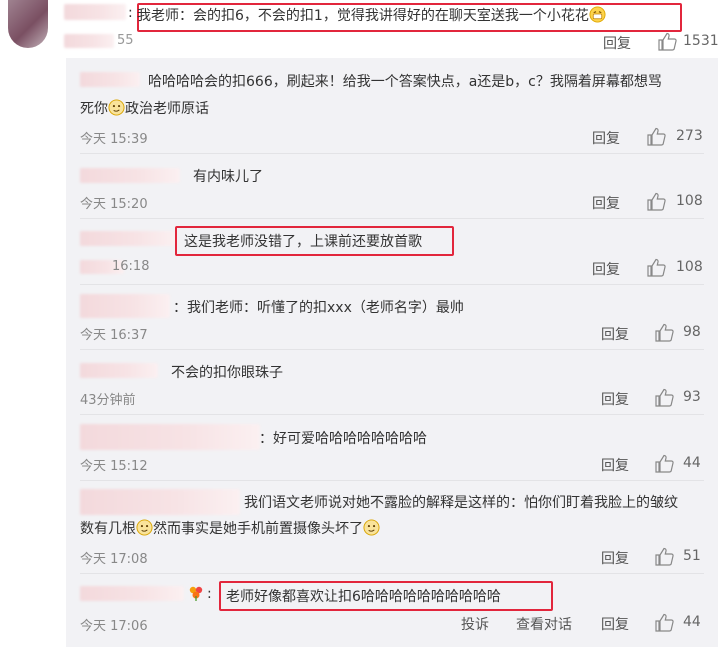 Image resolution: width=718 pixels, height=647 pixels. I want to click on reply-text: 老师好像都喜欢让扣6哈哈哈哈哈哈哈哈哈哈, so click(363, 597).